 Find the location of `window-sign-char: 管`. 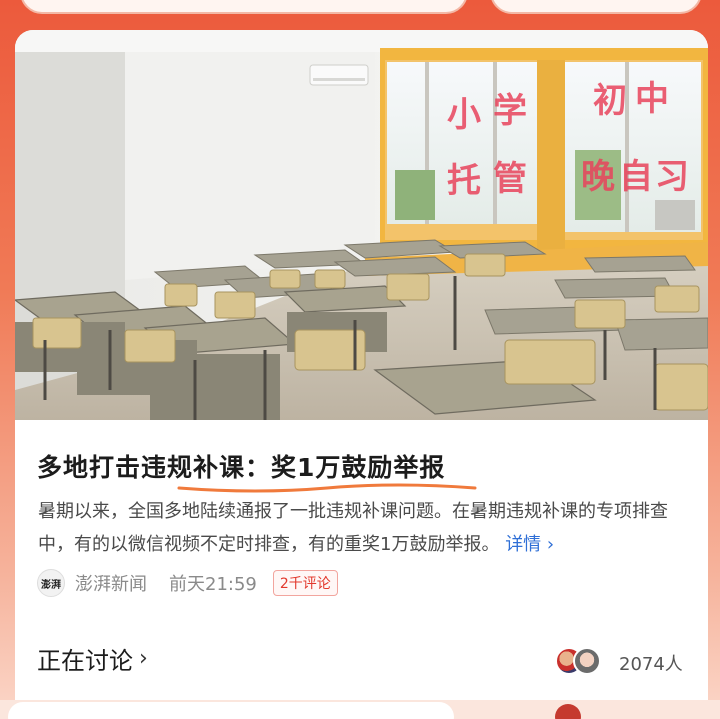

window-sign-char: 管 is located at coordinates (510, 179).